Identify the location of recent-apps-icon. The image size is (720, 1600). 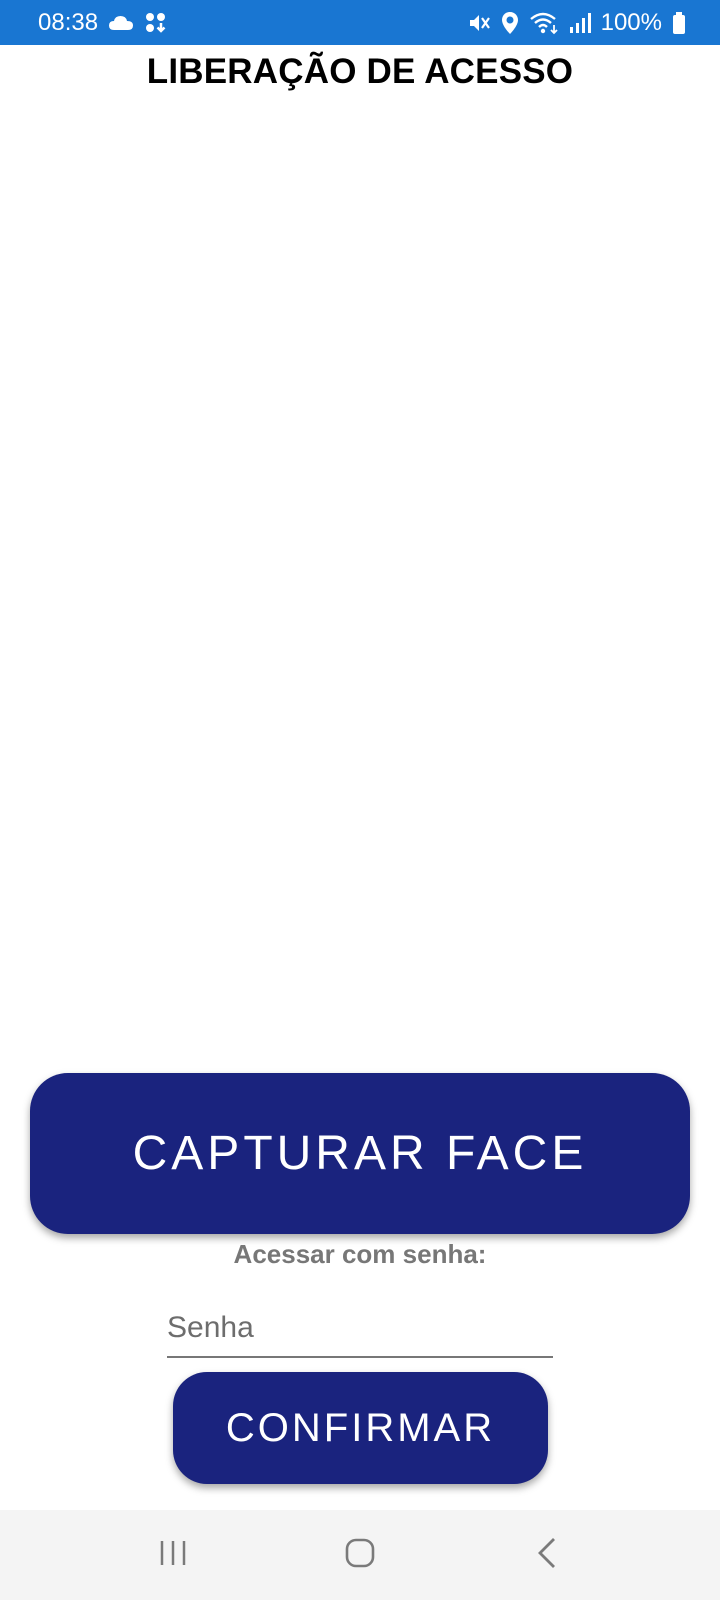
(173, 1555).